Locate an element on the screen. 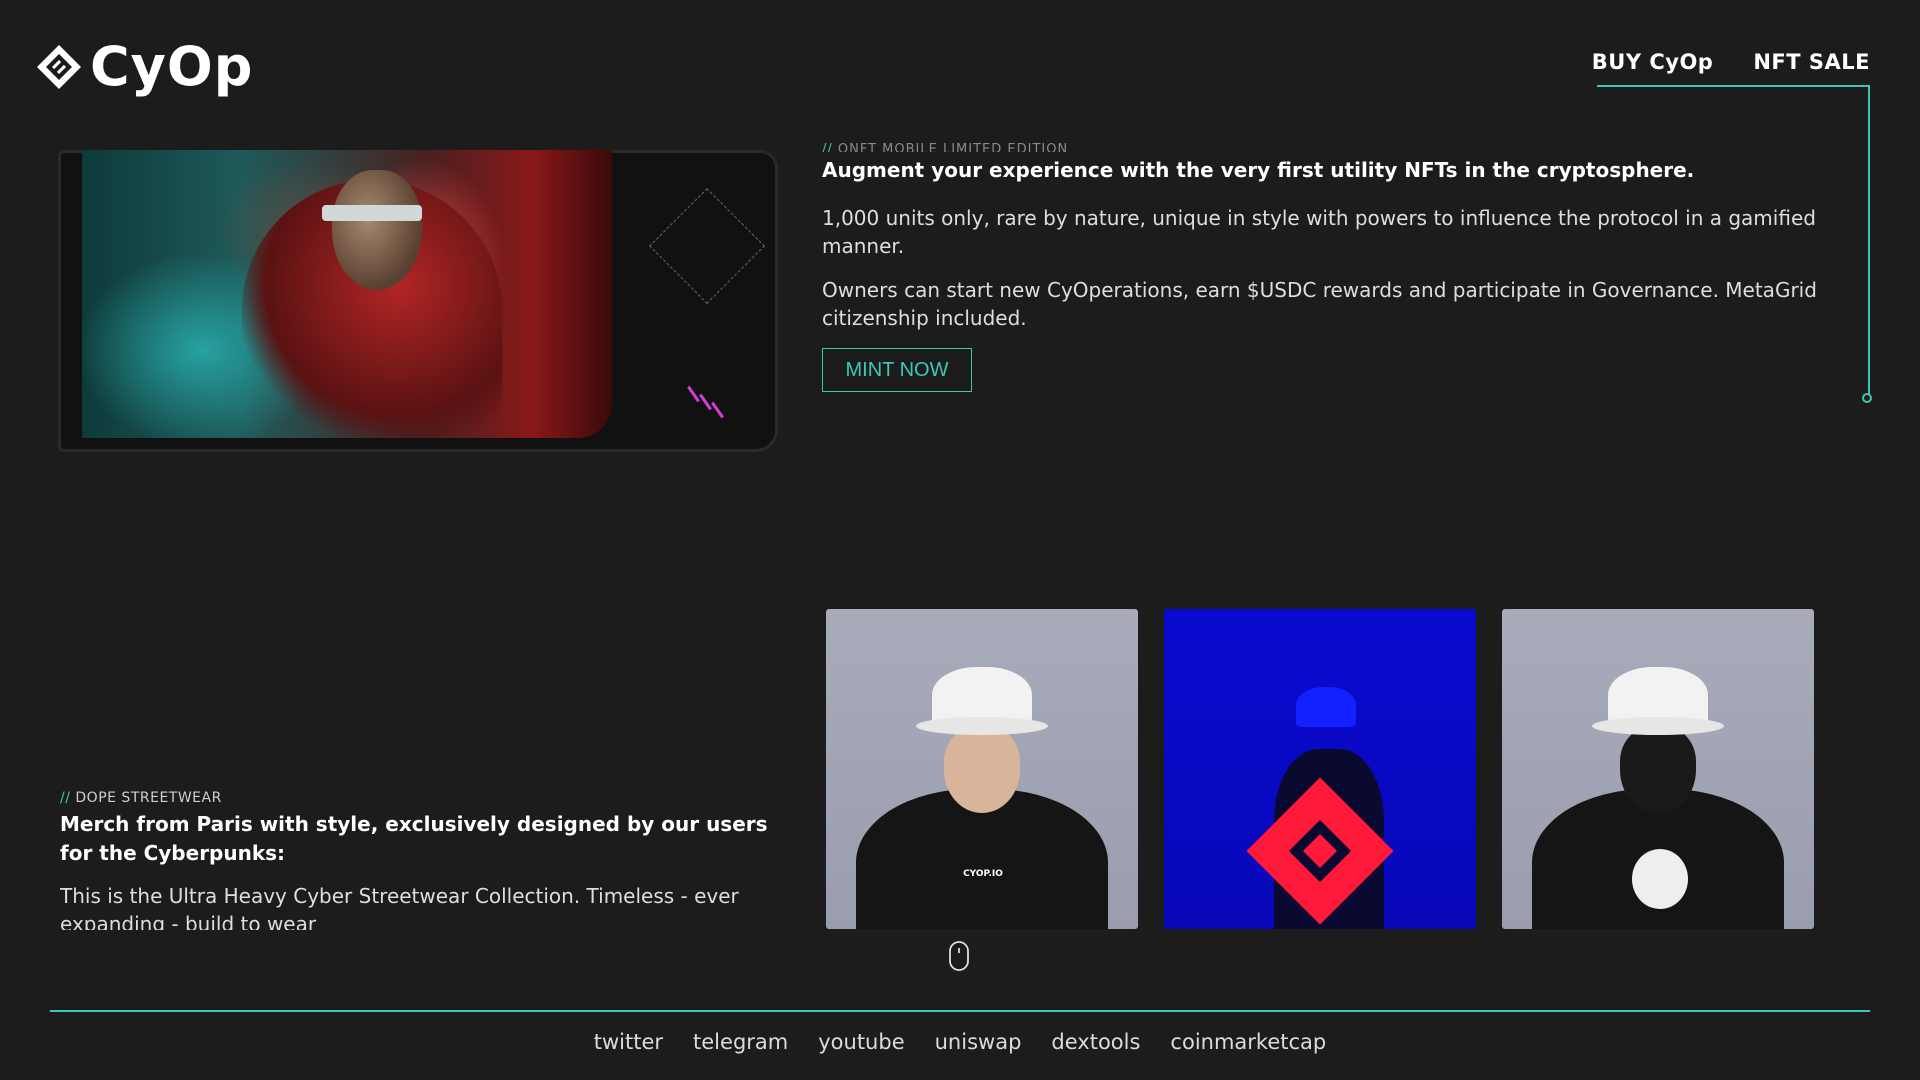 The width and height of the screenshot is (1920, 1080). nft-device-artwork is located at coordinates (420, 302).